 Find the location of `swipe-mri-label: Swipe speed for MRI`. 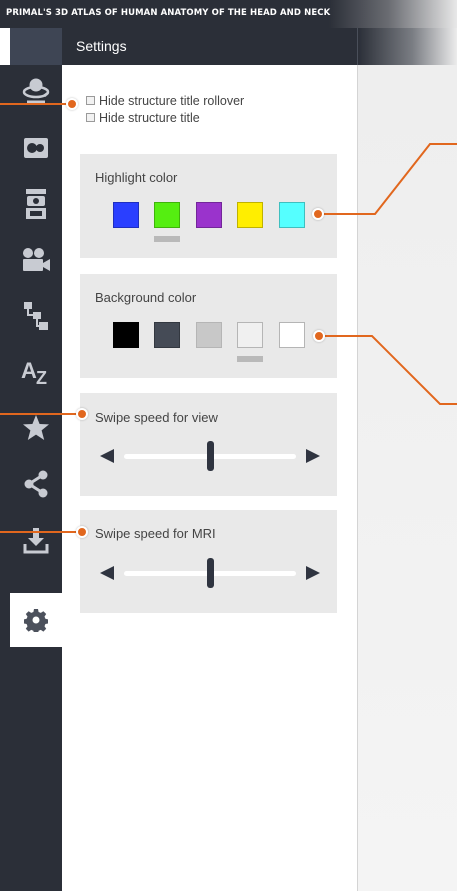

swipe-mri-label: Swipe speed for MRI is located at coordinates (155, 533).